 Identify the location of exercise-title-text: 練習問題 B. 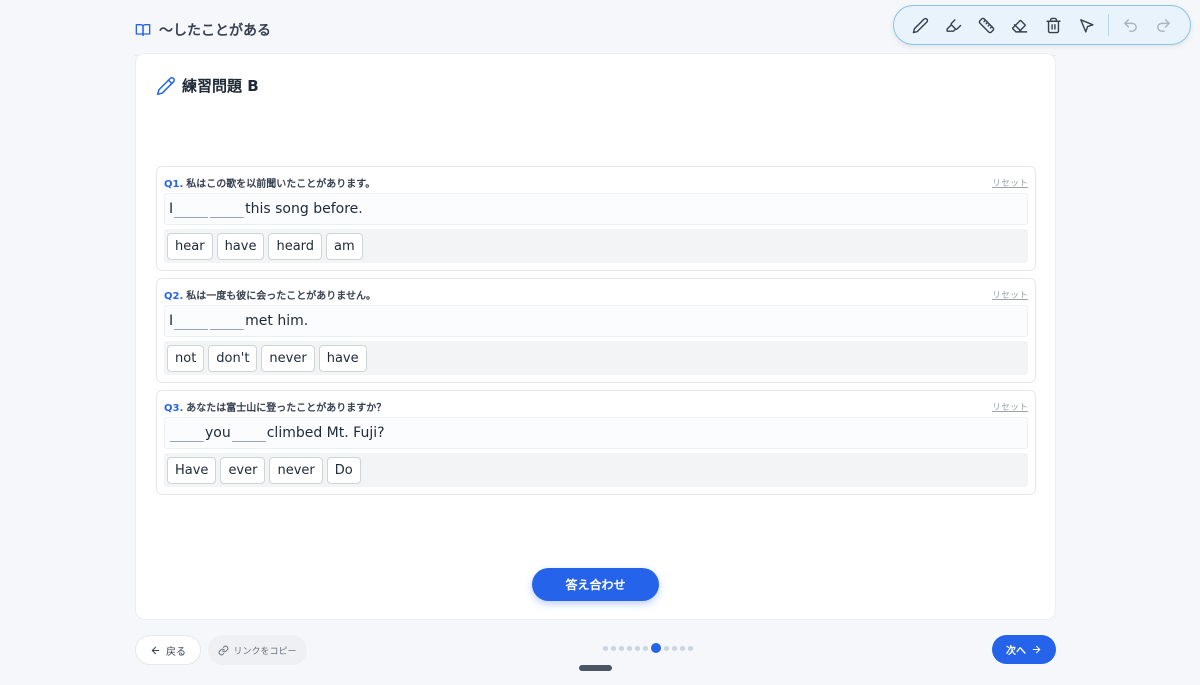
(220, 86).